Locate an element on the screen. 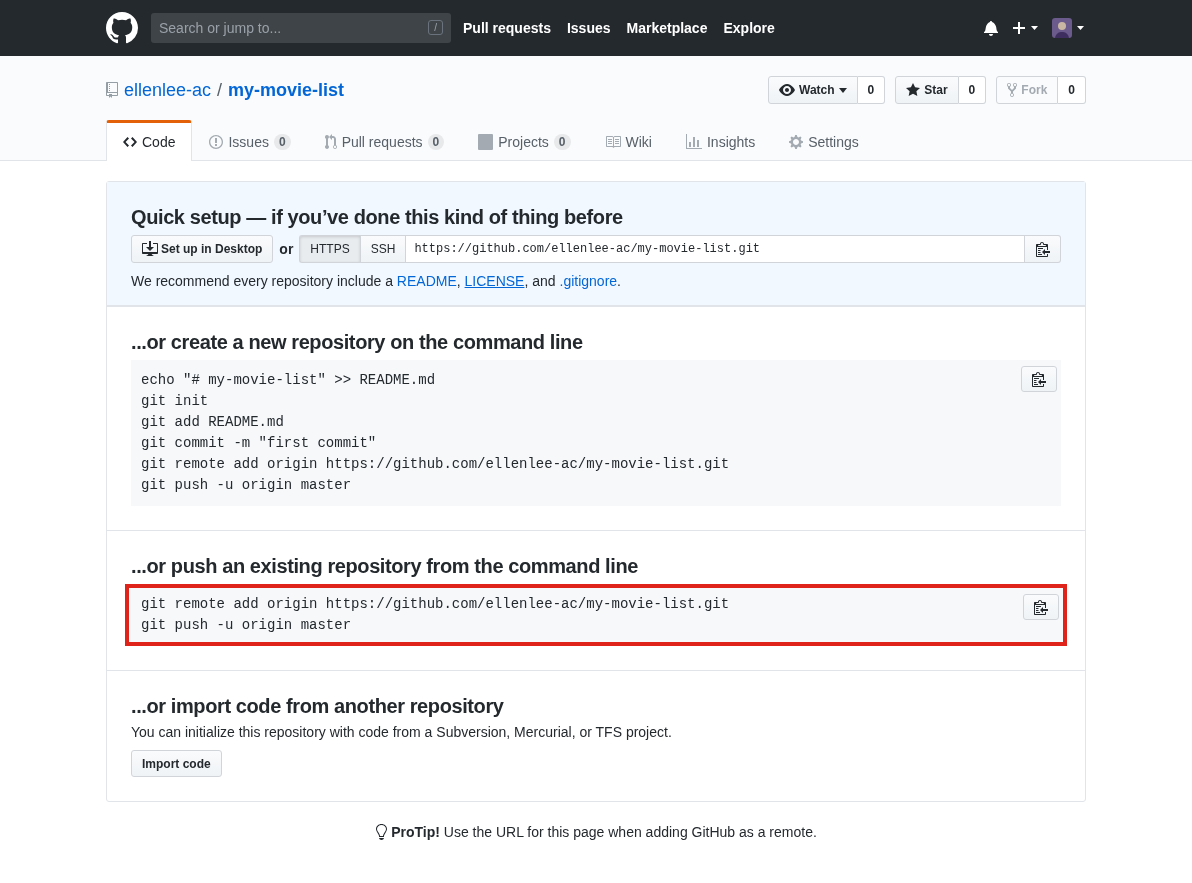  caret-icon is located at coordinates (842, 90).